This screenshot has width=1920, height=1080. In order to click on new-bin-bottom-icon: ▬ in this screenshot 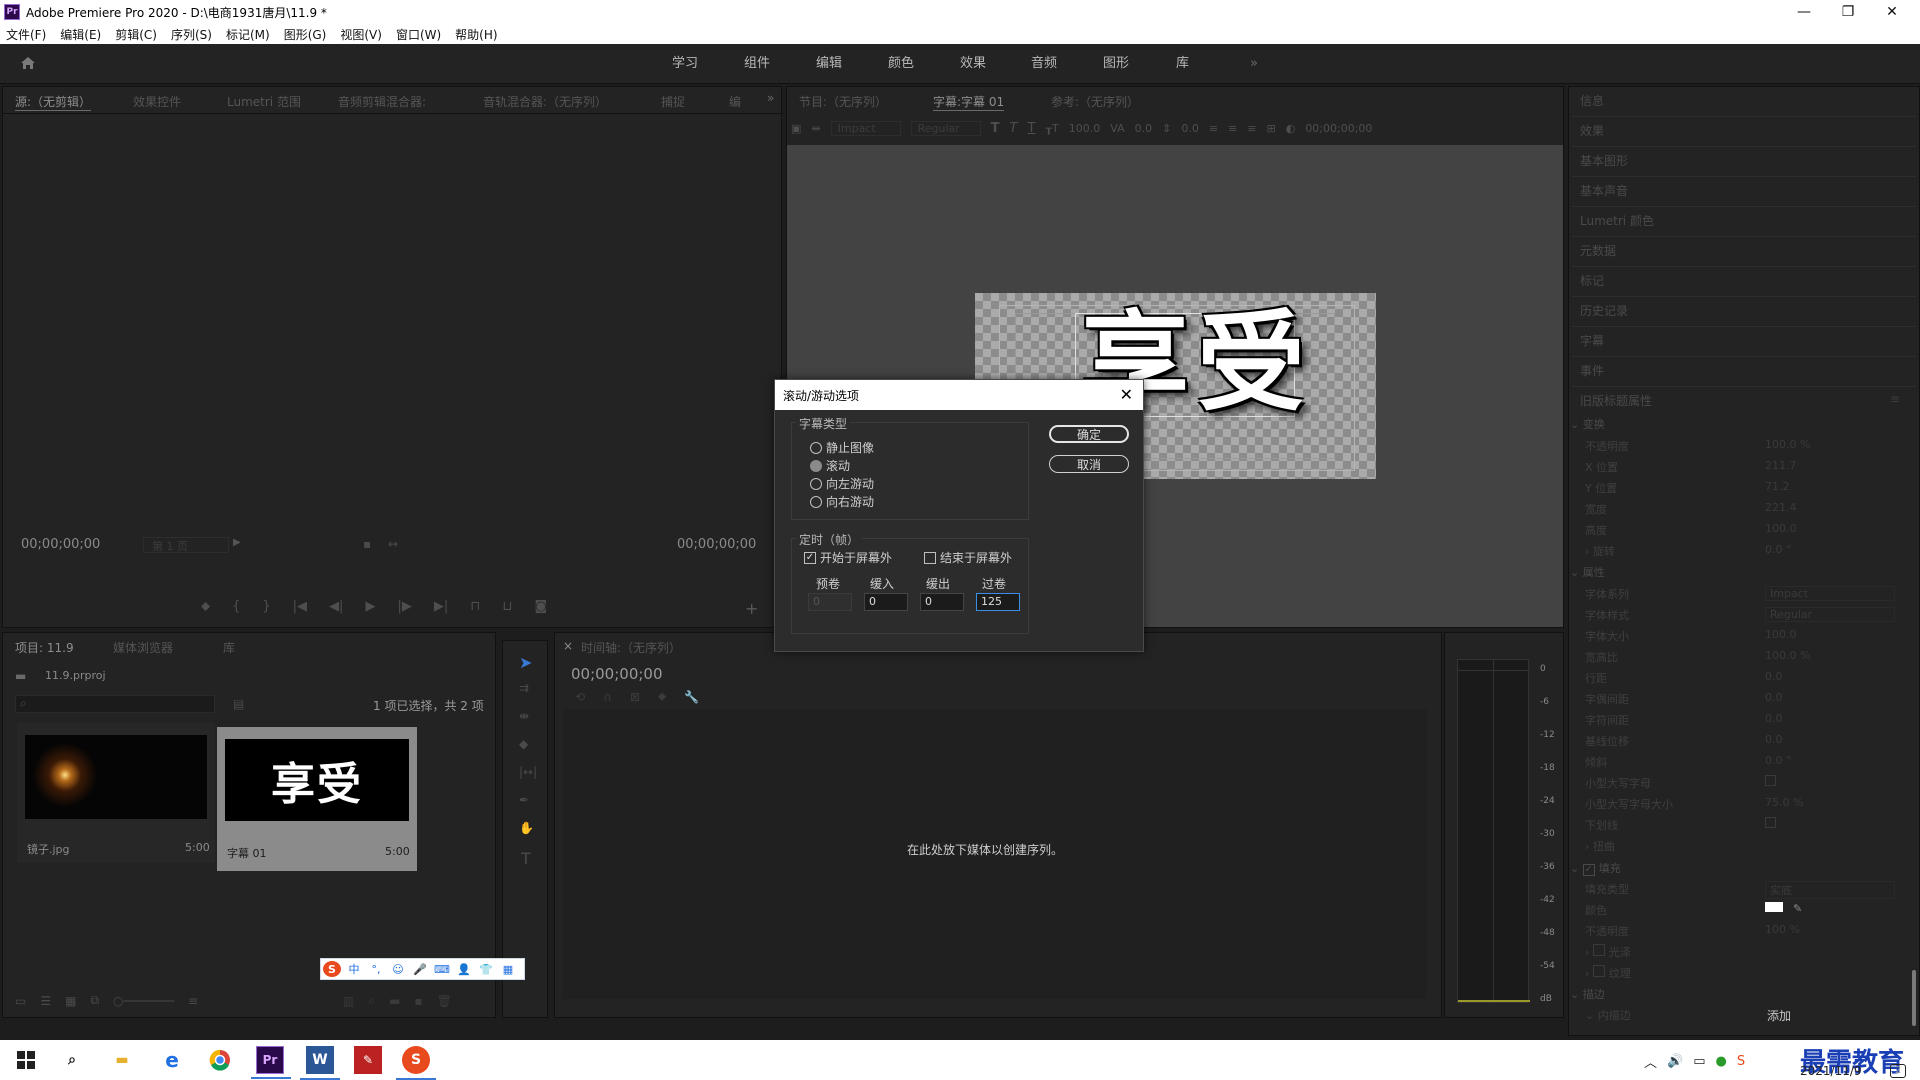, I will do `click(394, 1001)`.